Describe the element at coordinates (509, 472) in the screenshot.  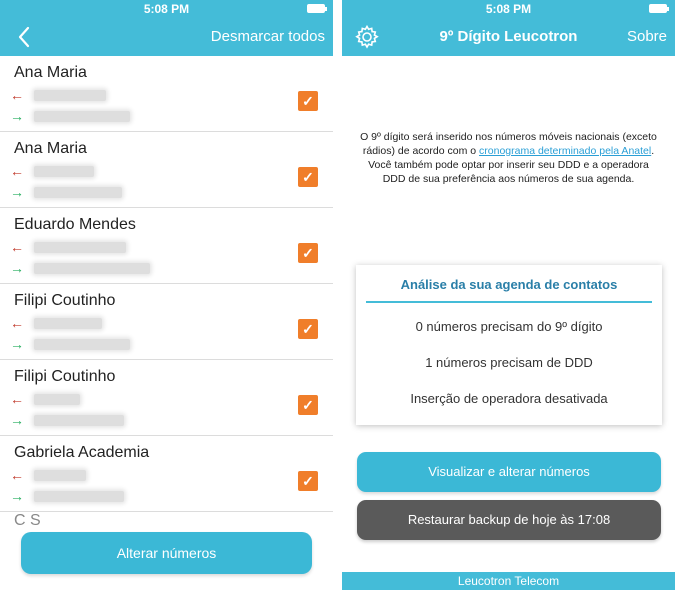
I see `view-and-change-numbers-button: Visualizar e alterar números` at that location.